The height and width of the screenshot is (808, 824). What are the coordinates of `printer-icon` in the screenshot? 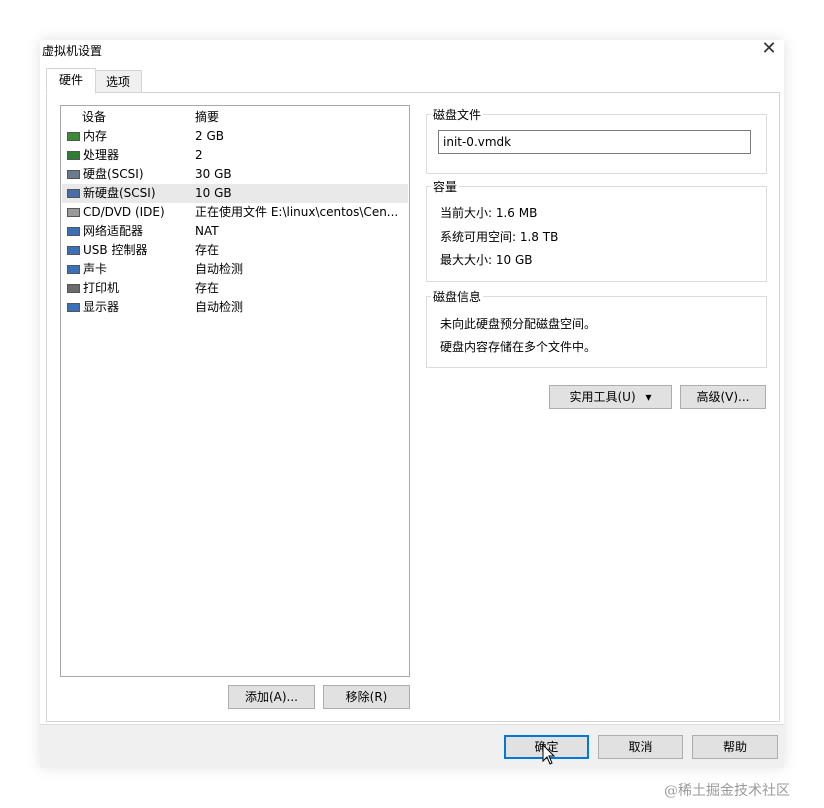 It's located at (73, 288).